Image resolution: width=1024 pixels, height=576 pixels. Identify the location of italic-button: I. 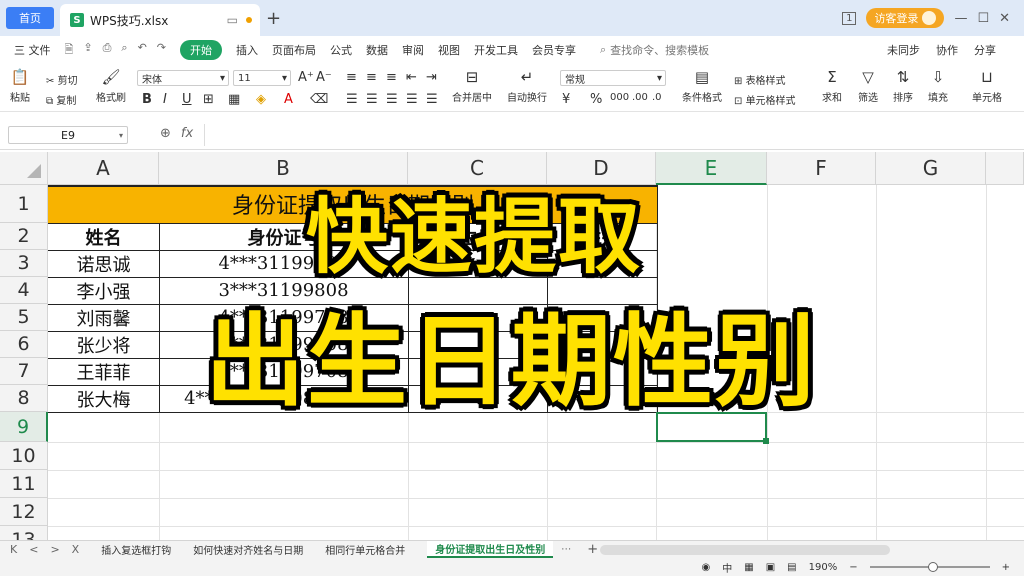
(165, 99).